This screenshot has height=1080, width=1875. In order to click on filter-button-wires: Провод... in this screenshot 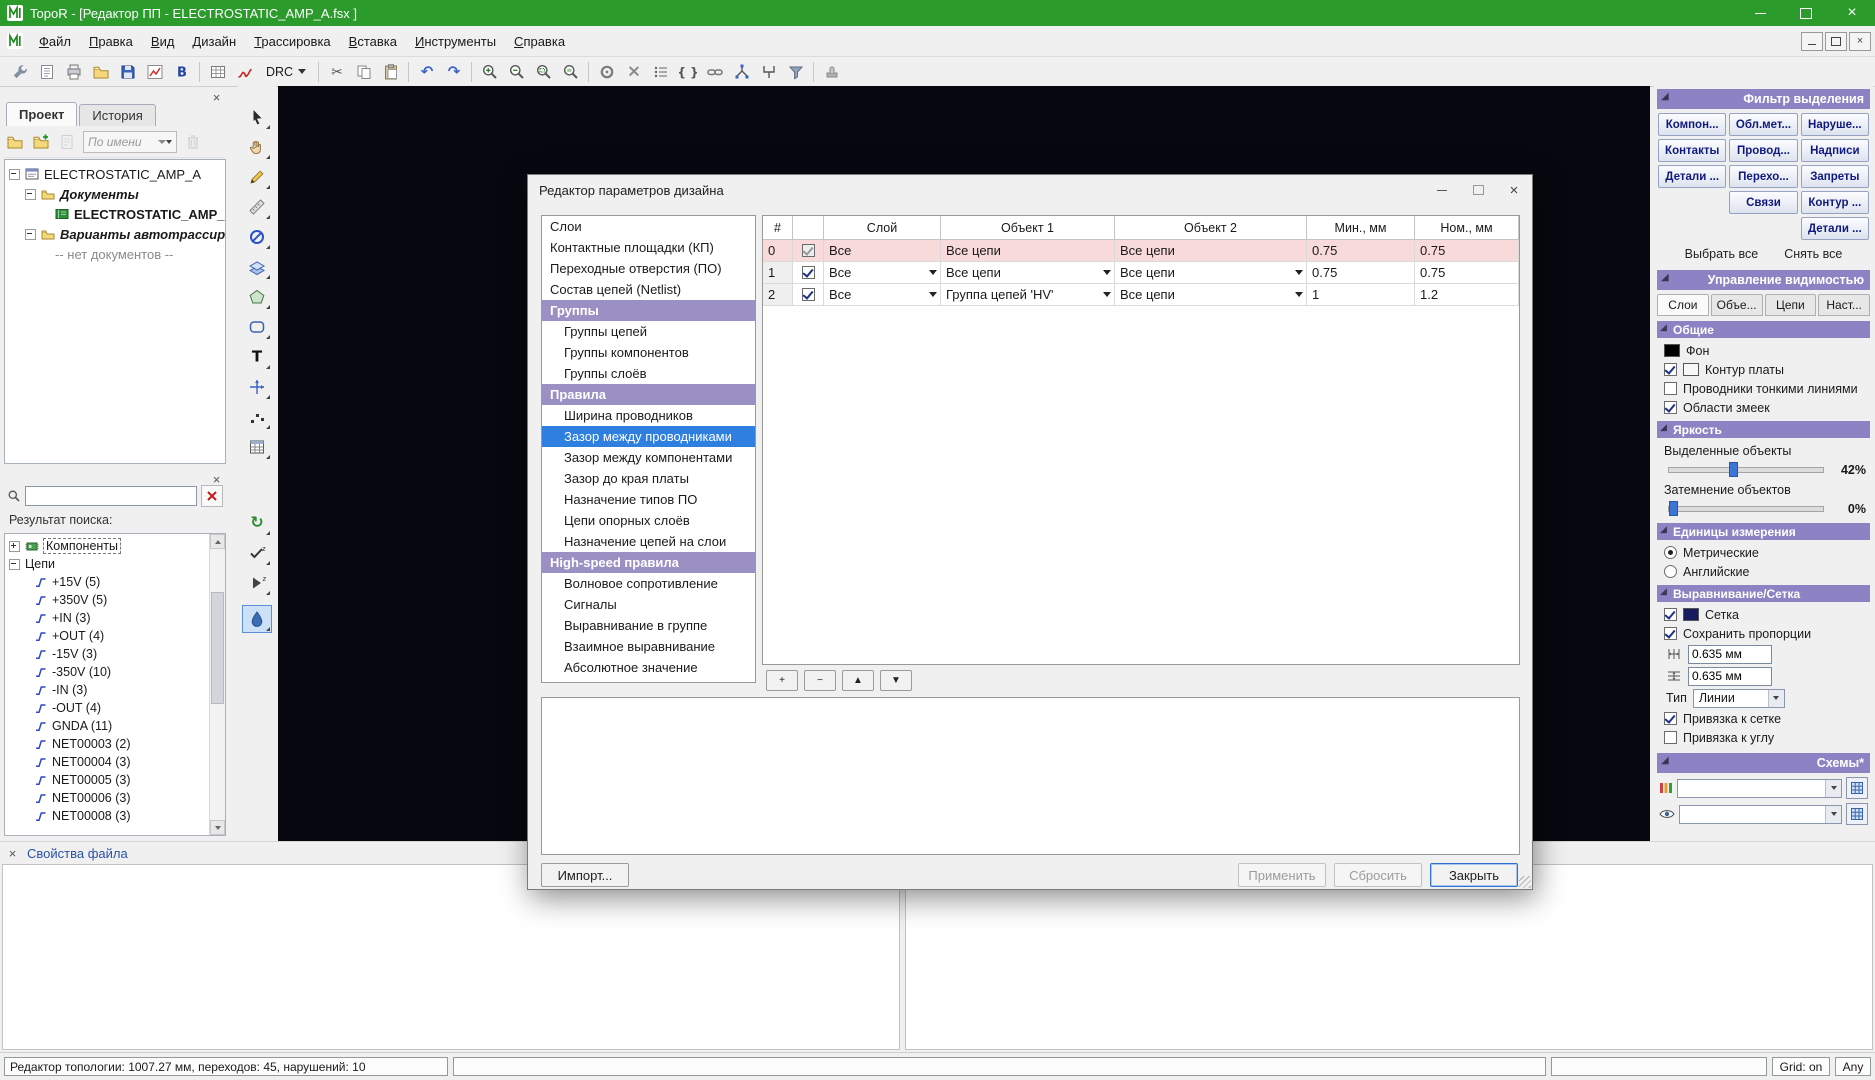, I will do `click(1763, 150)`.